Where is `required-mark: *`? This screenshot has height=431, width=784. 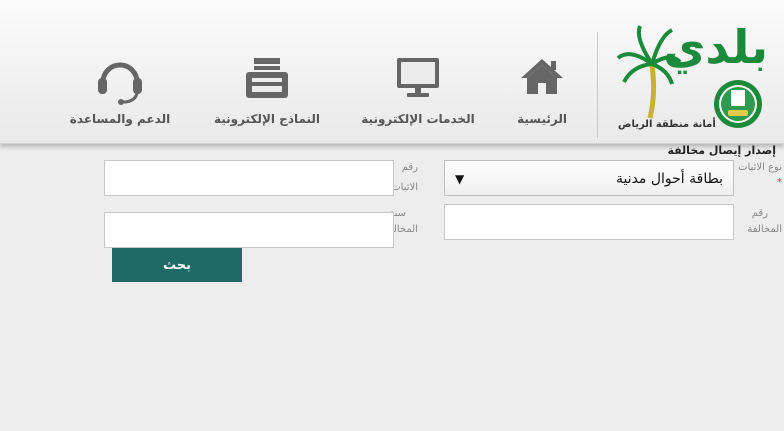 required-mark: * is located at coordinates (779, 182).